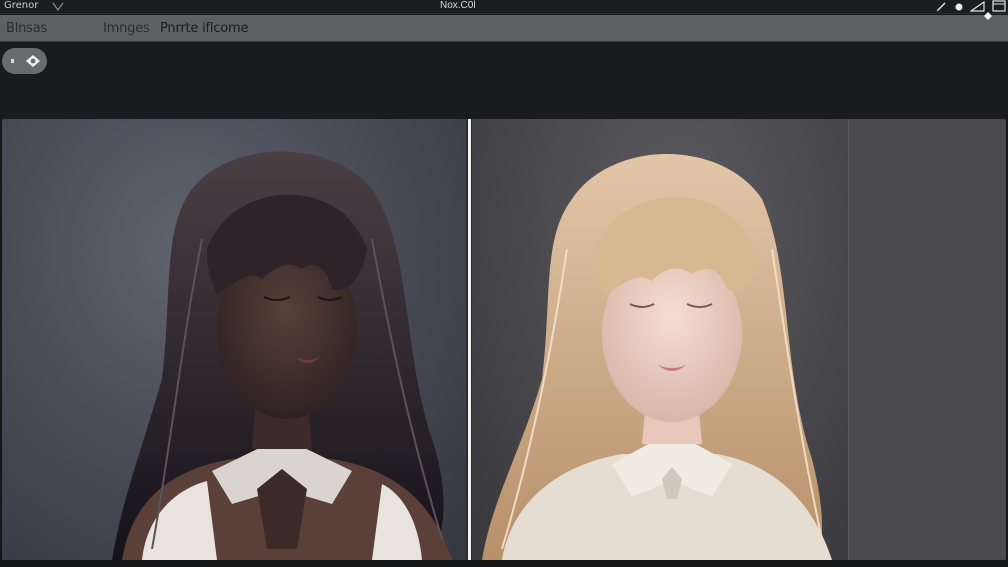  I want to click on eye-icon, so click(33, 61).